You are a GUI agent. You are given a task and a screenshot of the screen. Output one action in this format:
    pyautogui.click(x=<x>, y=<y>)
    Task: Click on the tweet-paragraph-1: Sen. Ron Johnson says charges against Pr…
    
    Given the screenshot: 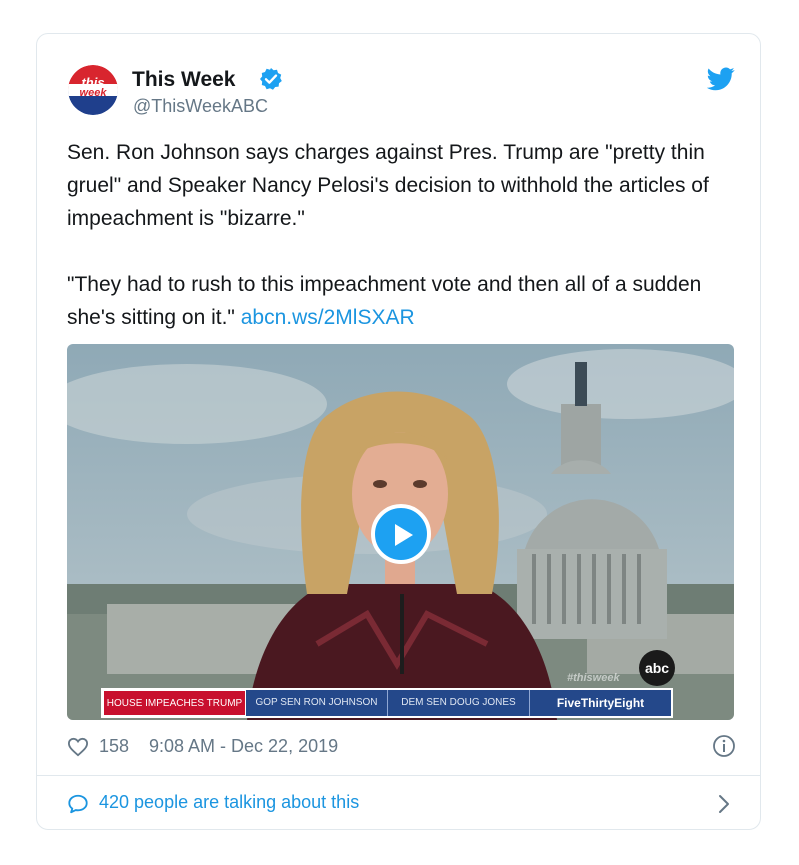 What is the action you would take?
    pyautogui.click(x=388, y=185)
    